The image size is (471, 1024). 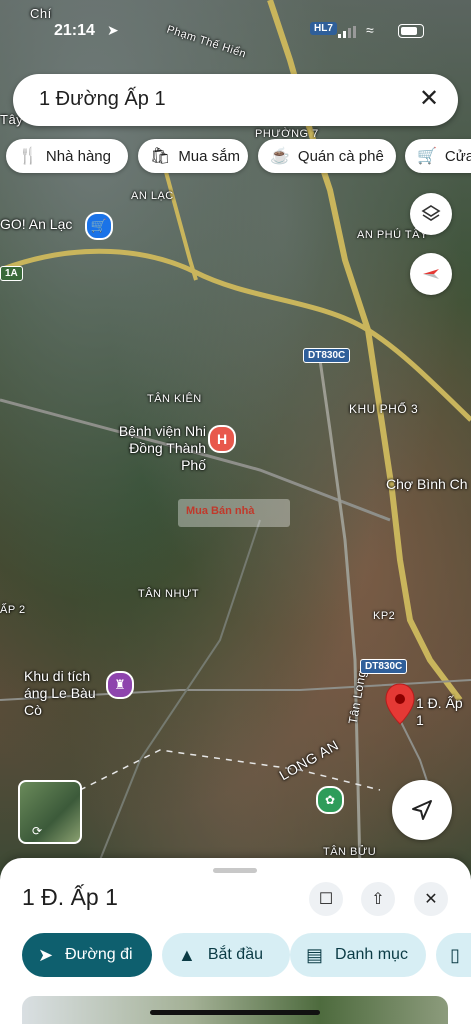 I want to click on layers-button, so click(x=431, y=214).